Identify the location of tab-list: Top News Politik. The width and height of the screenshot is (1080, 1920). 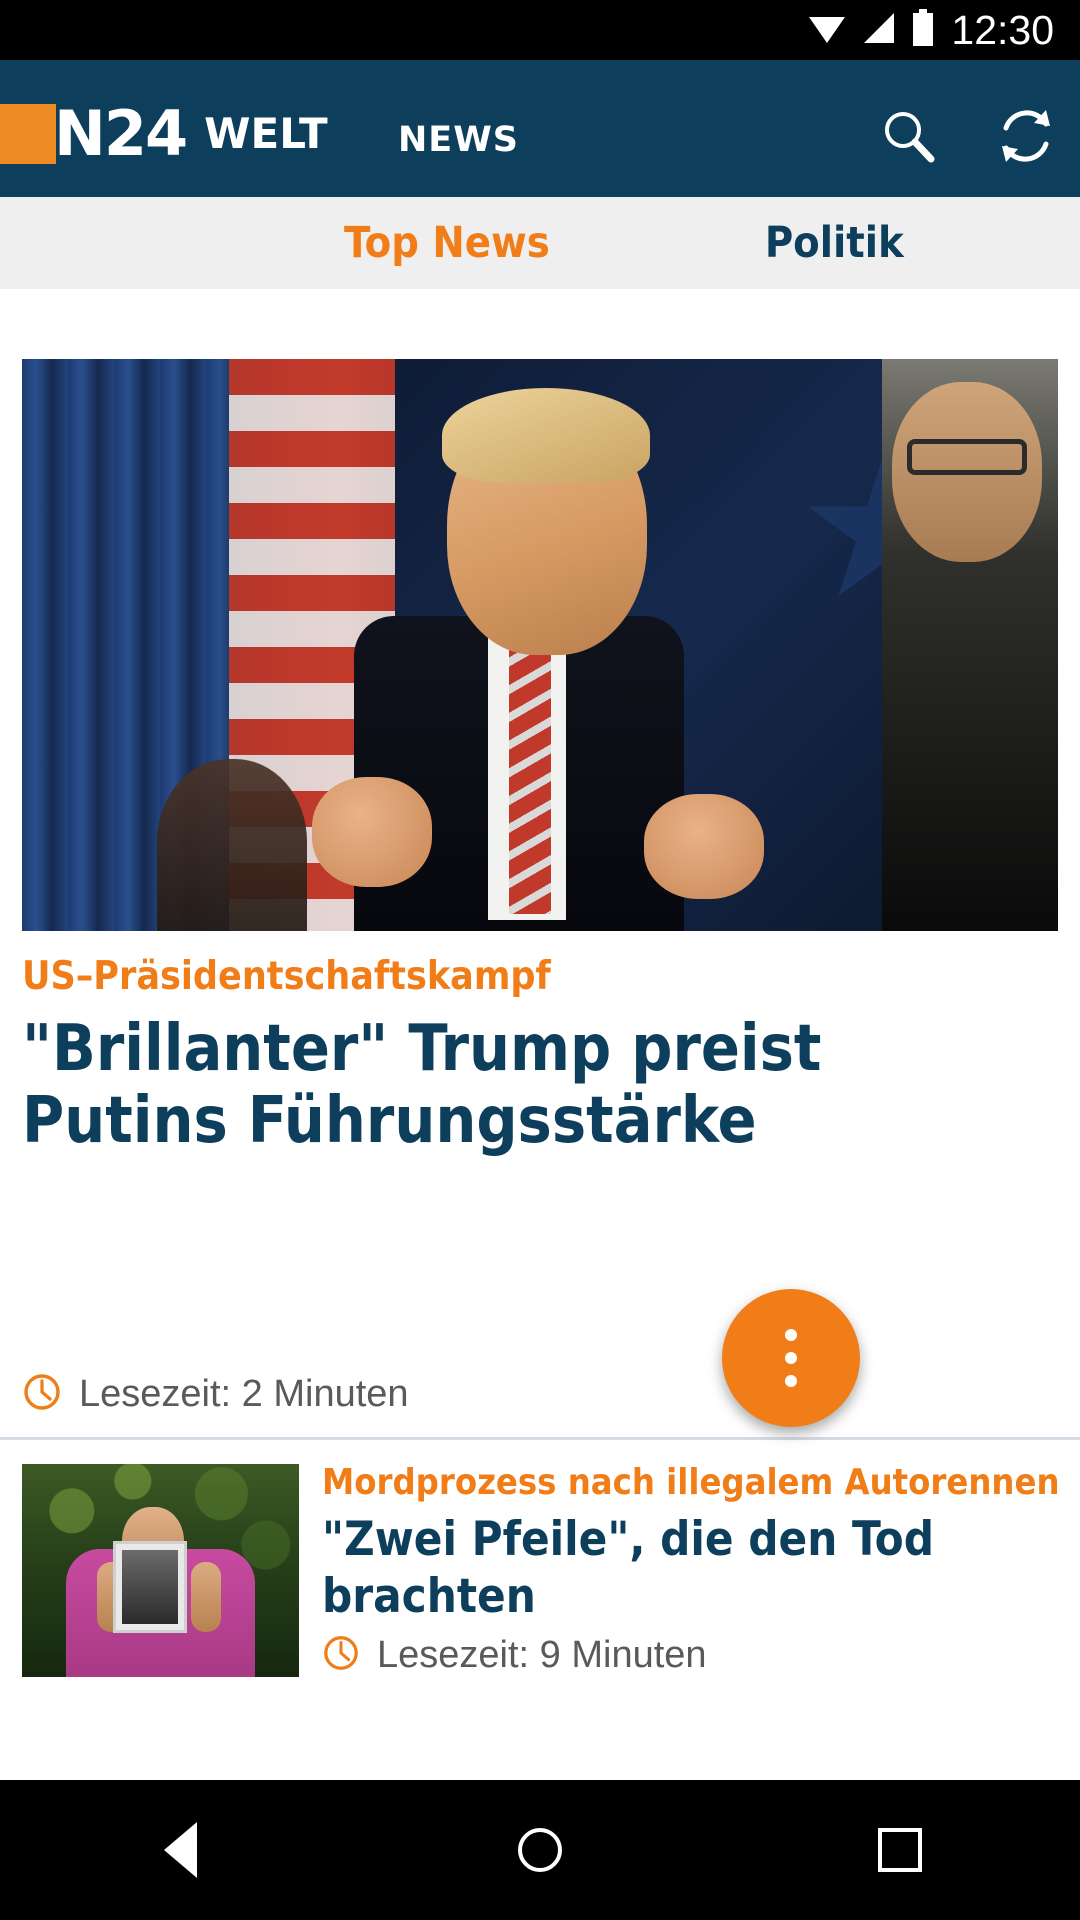
(540, 243).